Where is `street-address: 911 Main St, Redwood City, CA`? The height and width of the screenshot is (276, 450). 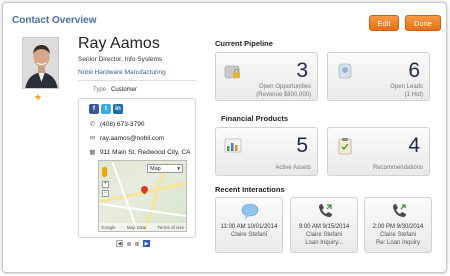
street-address: 911 Main St, Redwood City, CA is located at coordinates (145, 152).